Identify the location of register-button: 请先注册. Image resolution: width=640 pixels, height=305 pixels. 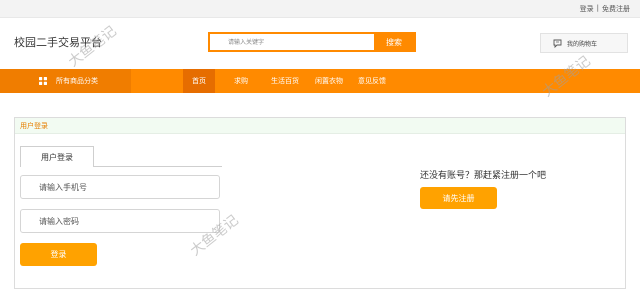
(458, 198).